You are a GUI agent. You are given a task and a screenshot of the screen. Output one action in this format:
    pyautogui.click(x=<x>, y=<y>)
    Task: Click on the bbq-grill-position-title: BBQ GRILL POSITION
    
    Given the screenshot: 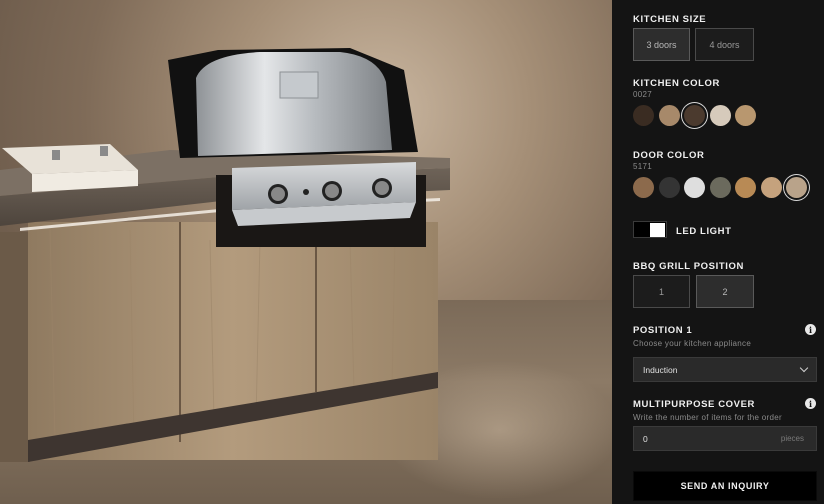 What is the action you would take?
    pyautogui.click(x=688, y=266)
    